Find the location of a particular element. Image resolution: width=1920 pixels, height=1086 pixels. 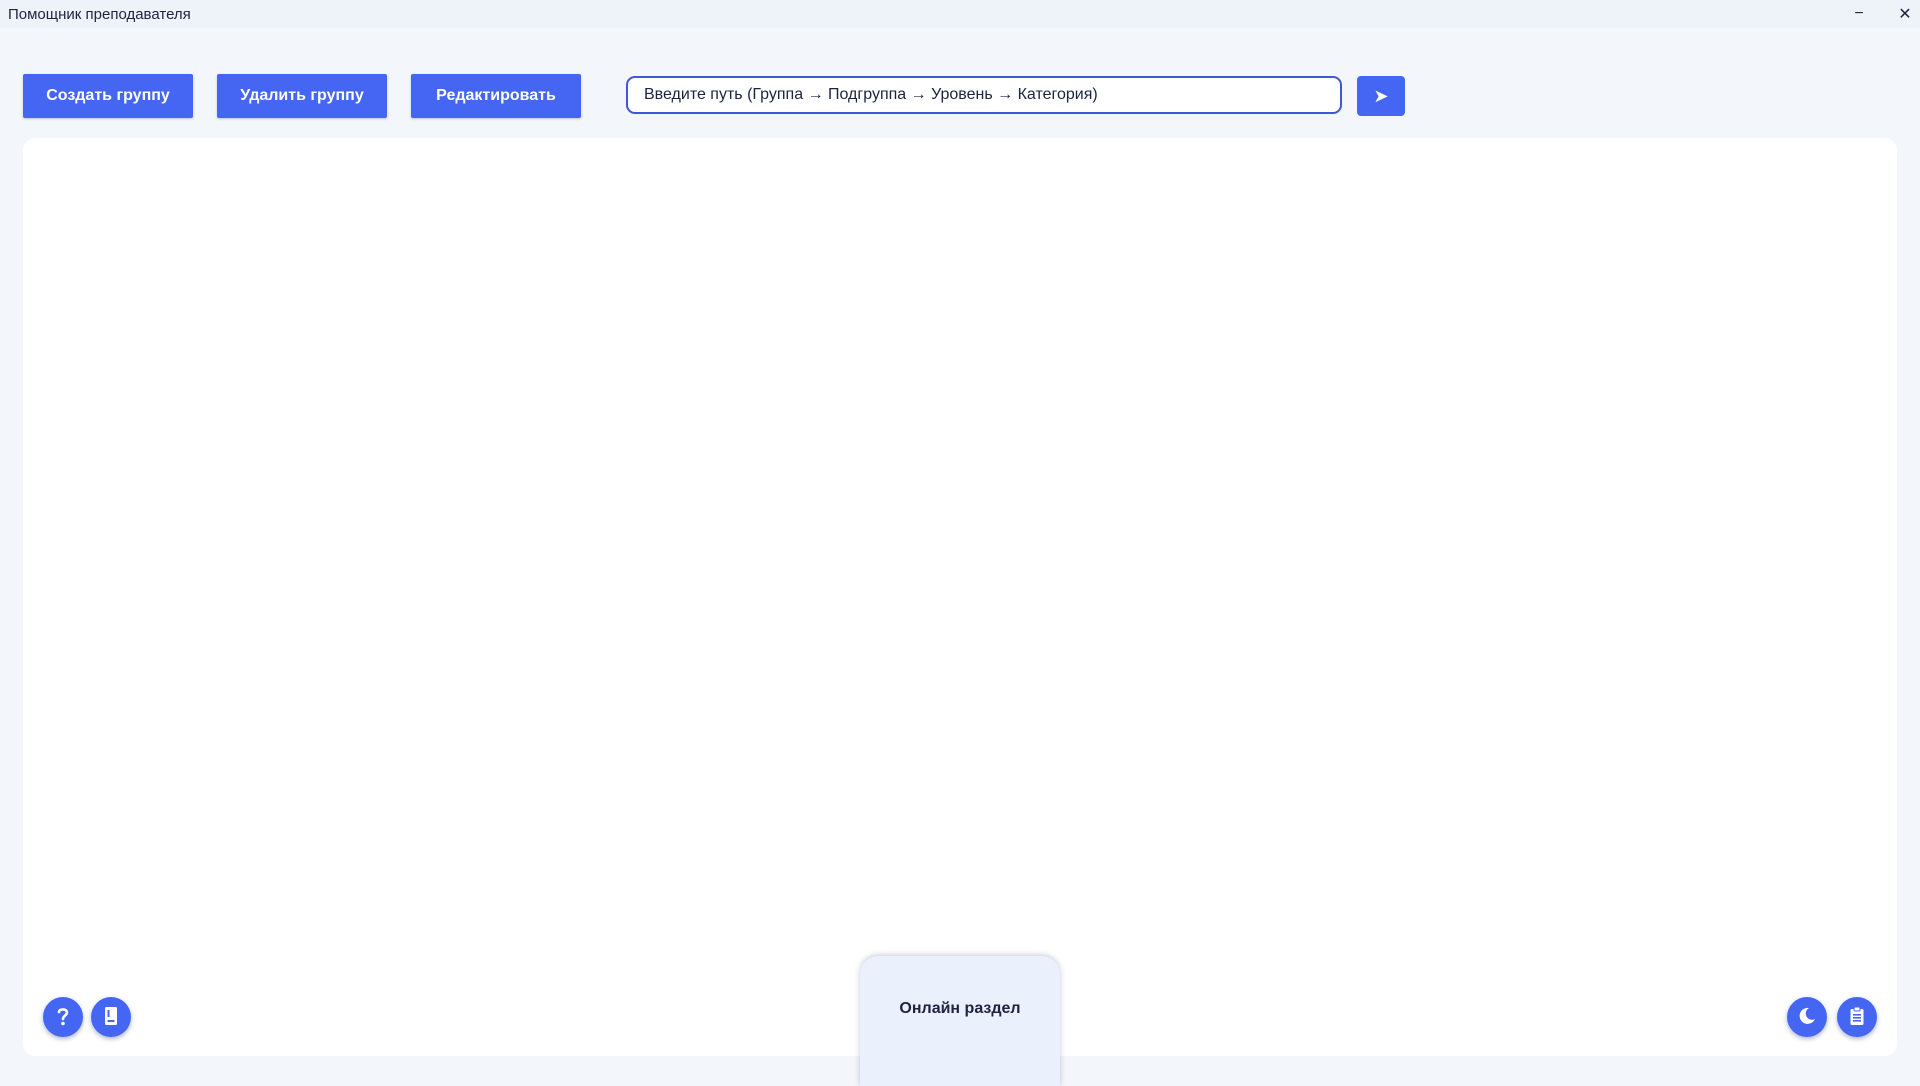

clipboard-button is located at coordinates (1857, 1017).